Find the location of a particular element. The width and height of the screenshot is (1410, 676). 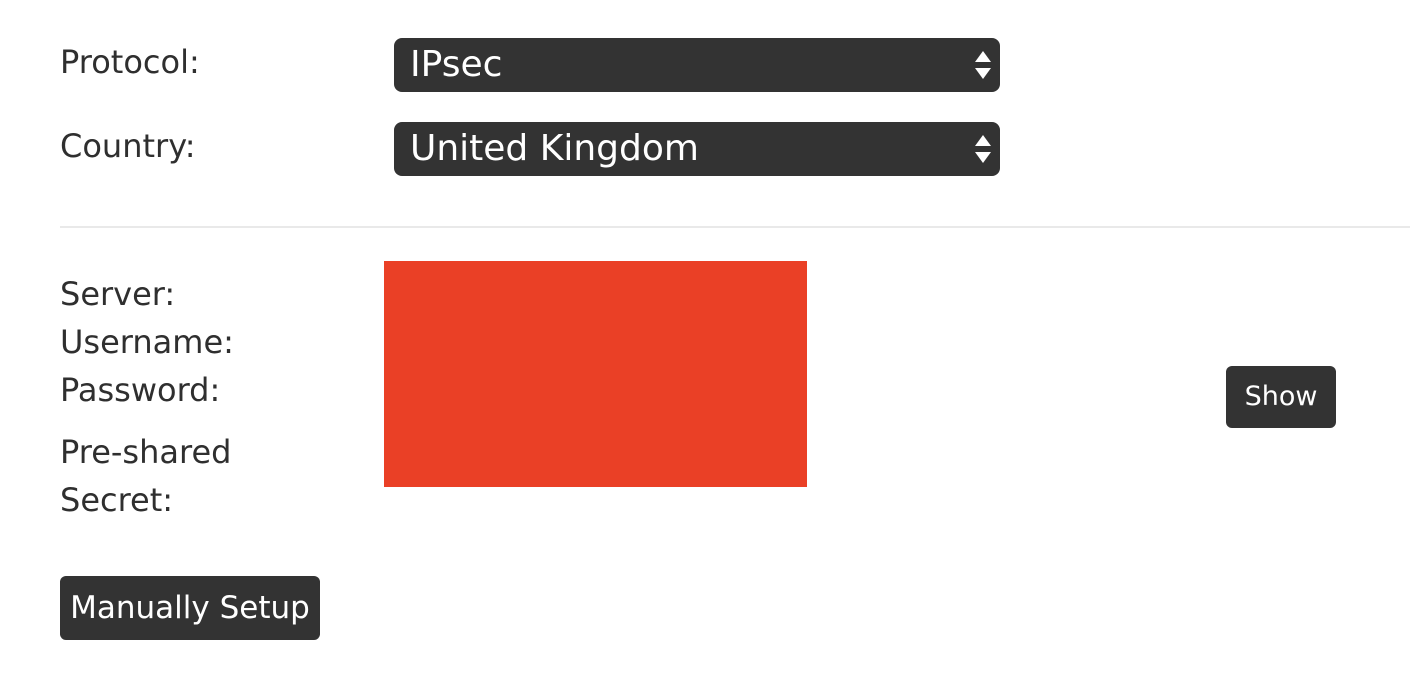

country-select: United Kingdom is located at coordinates (697, 149).